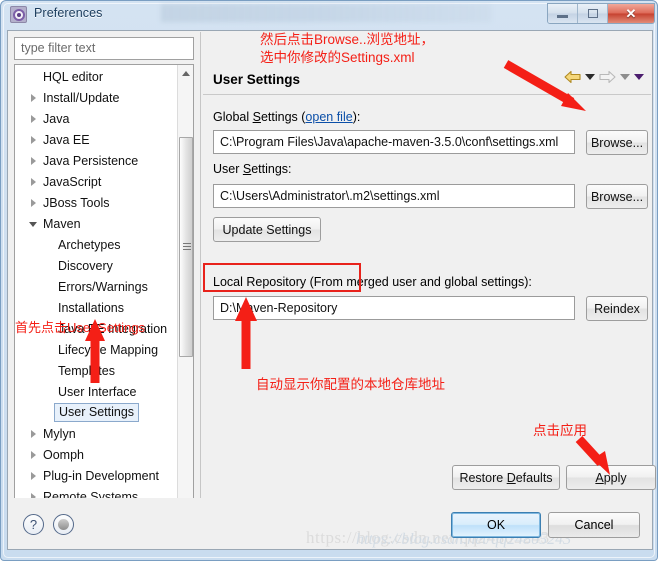 The height and width of the screenshot is (562, 658). What do you see at coordinates (68, 13) in the screenshot?
I see `window-title: Preferences` at bounding box center [68, 13].